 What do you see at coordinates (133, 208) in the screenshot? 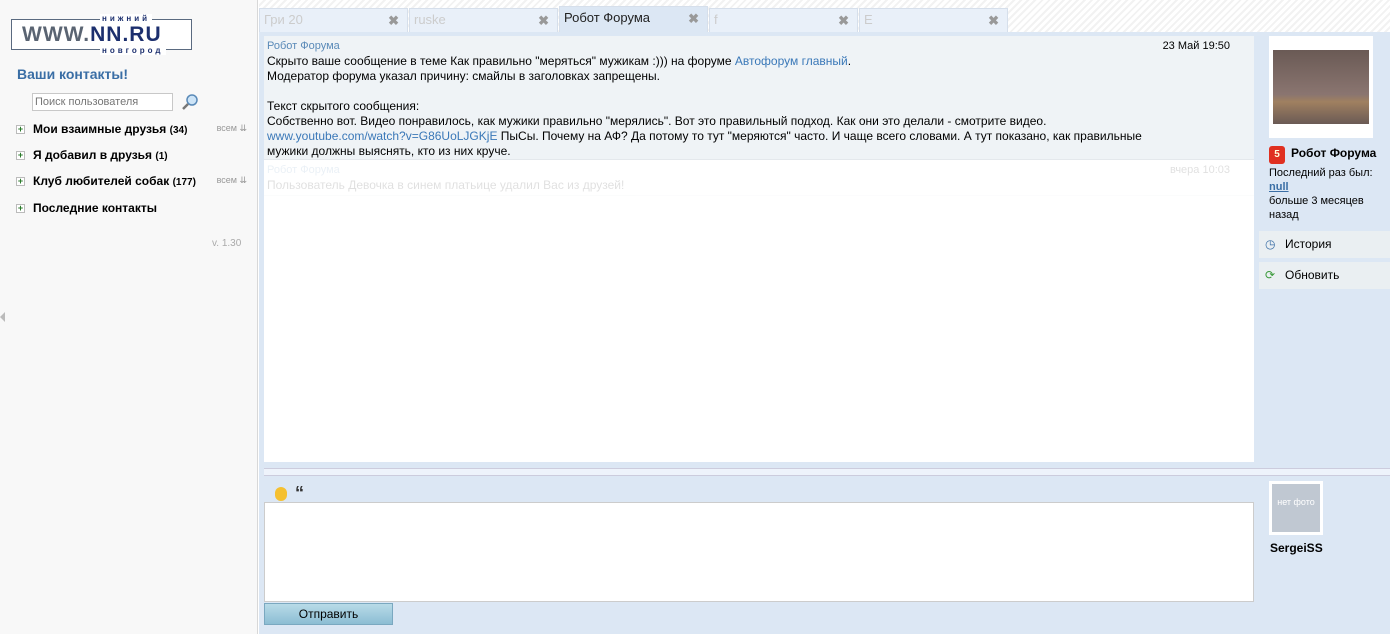
I see `contact-group-recent: + Последние контакты` at bounding box center [133, 208].